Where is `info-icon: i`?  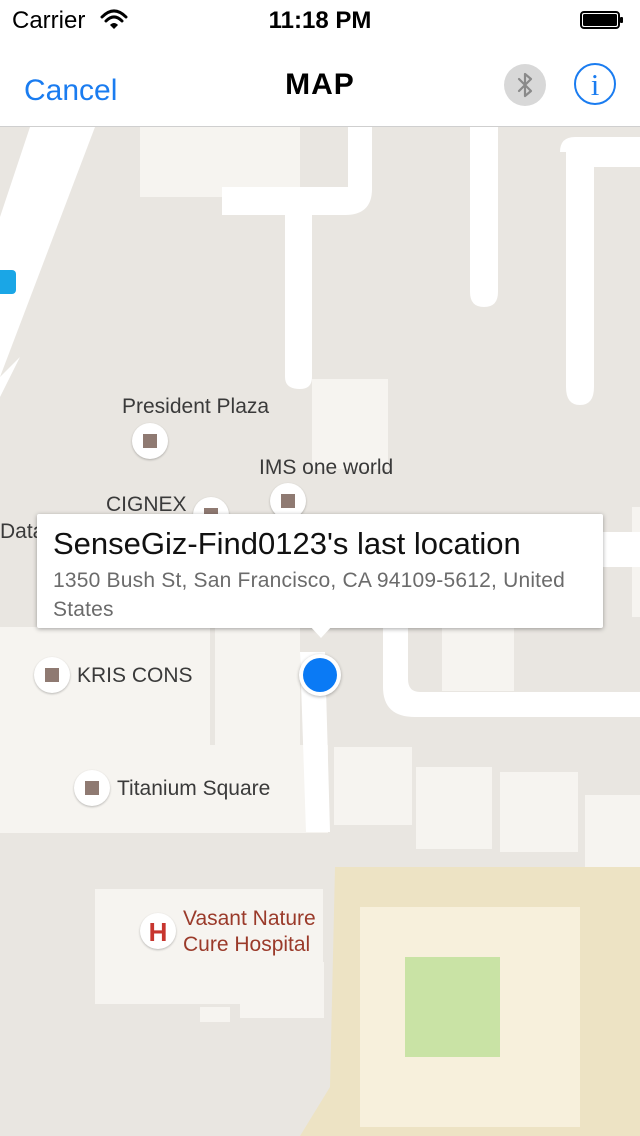 info-icon: i is located at coordinates (595, 84).